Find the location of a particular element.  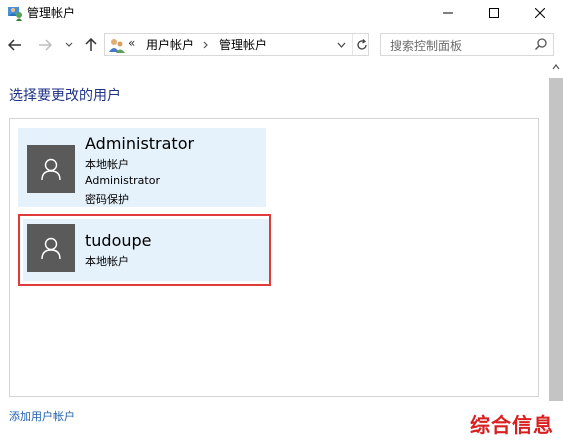

chevron-up-icon is located at coordinates (556, 67).